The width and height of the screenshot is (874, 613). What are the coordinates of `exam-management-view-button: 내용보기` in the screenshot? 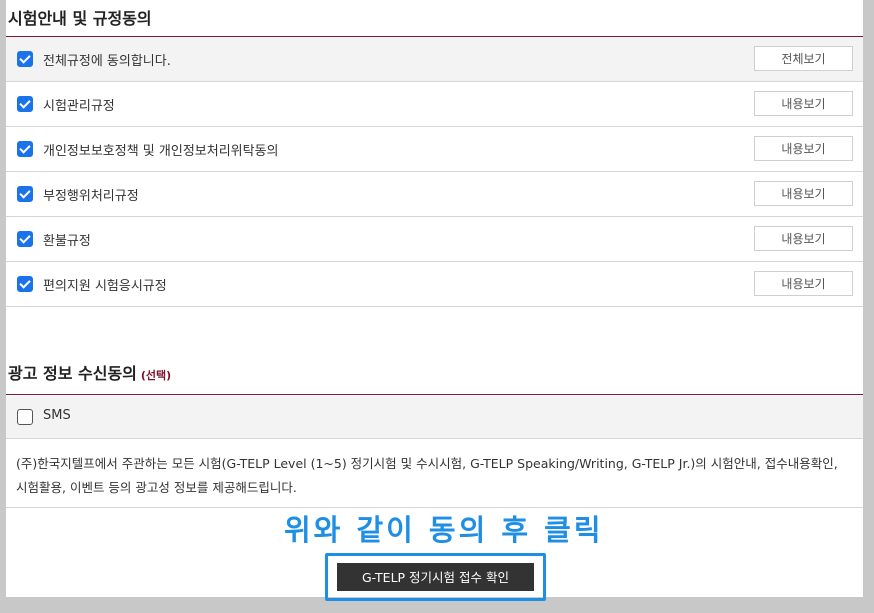 It's located at (803, 103).